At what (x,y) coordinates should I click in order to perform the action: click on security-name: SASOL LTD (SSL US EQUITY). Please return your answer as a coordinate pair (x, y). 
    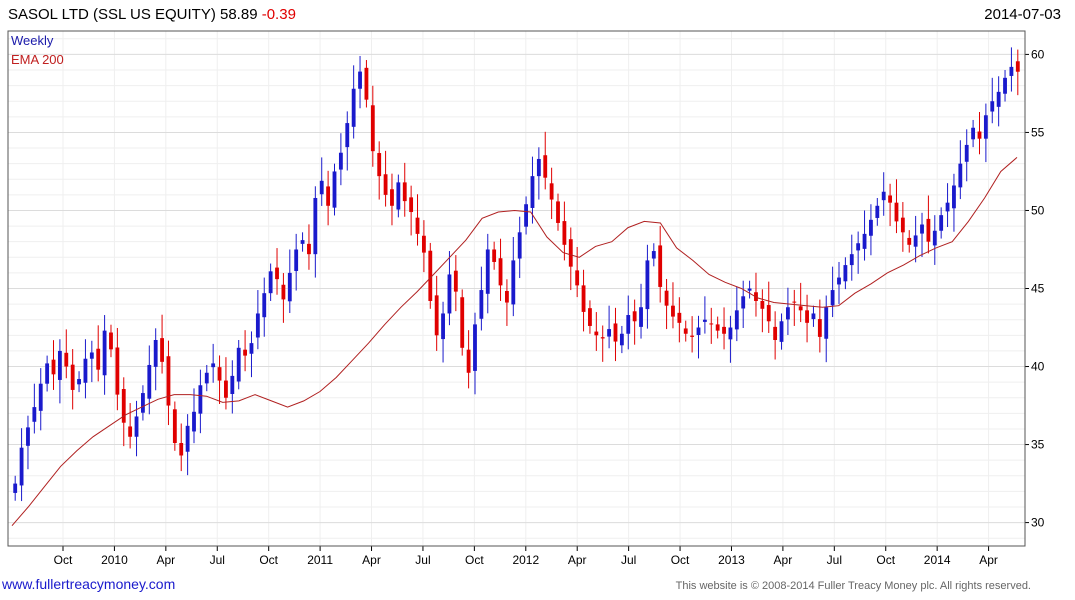
    Looking at the image, I should click on (112, 14).